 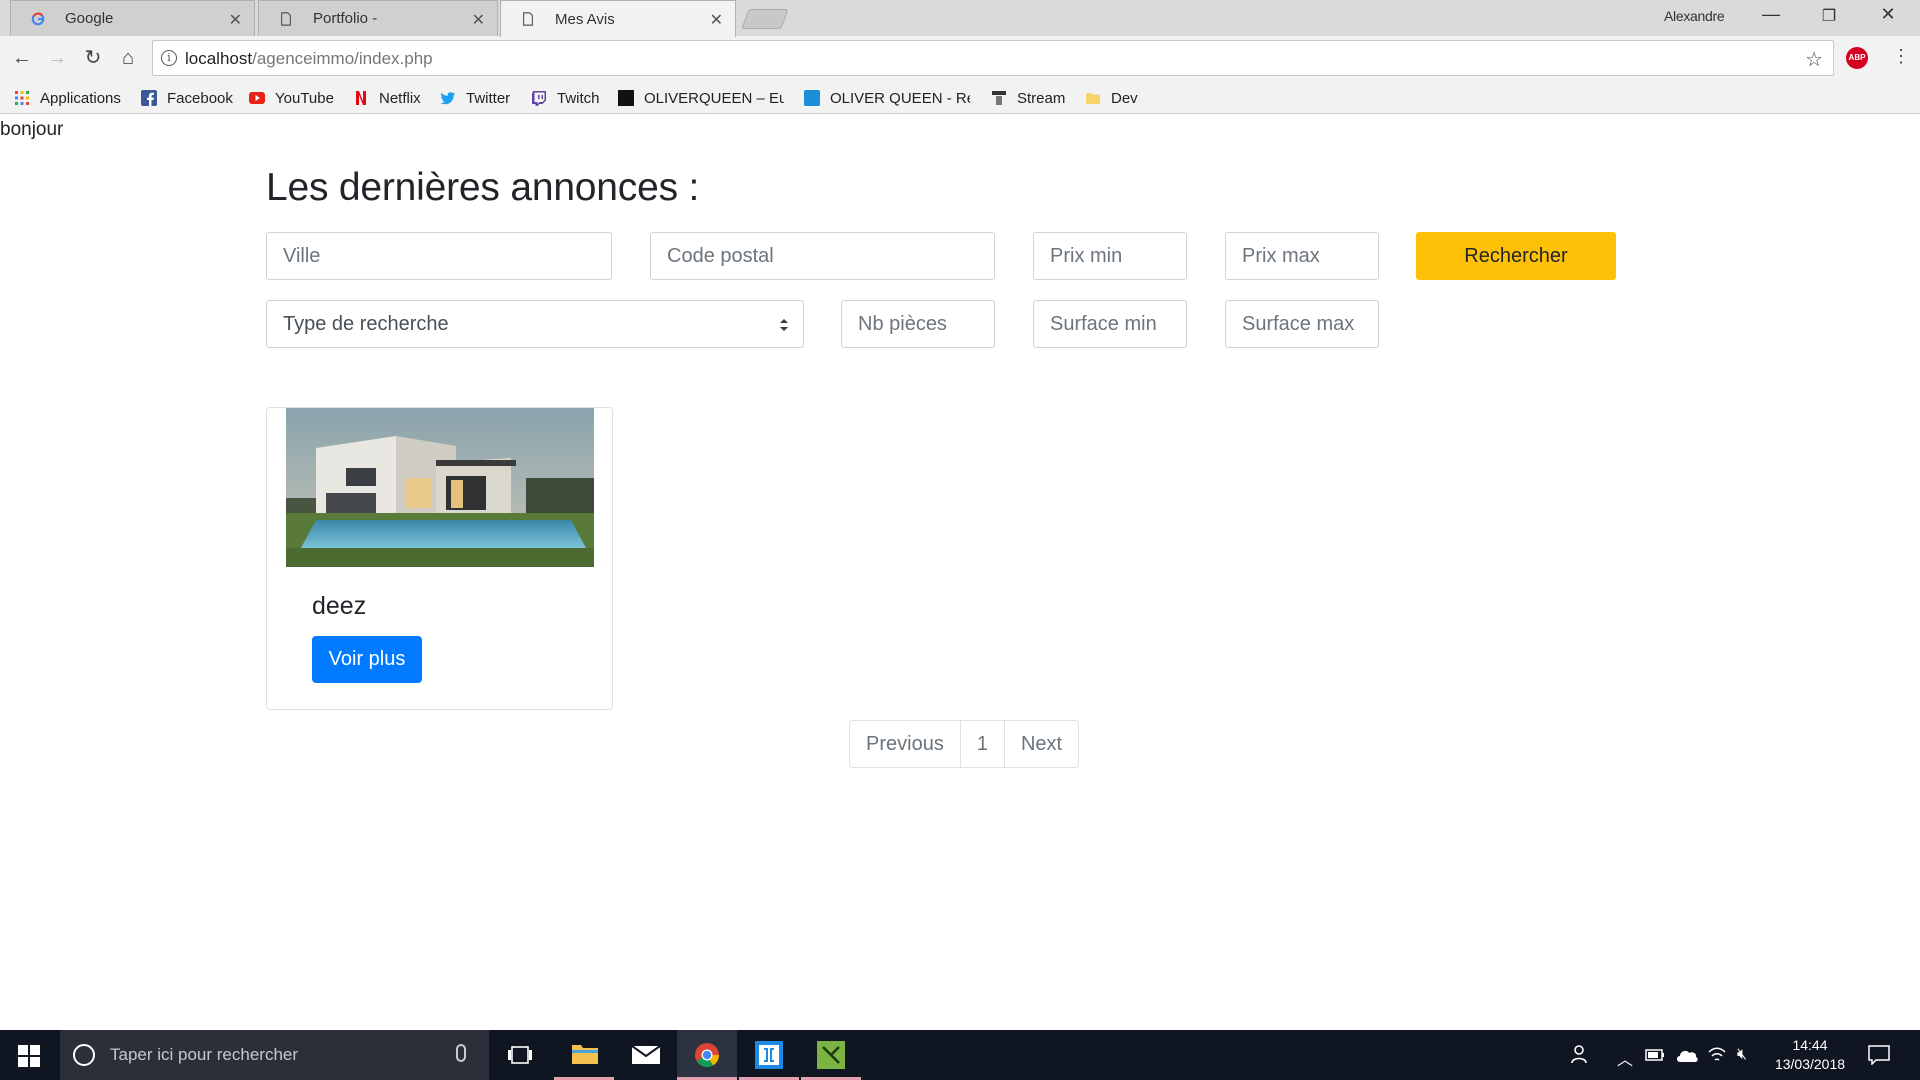 I want to click on chrome-app, so click(x=707, y=1055).